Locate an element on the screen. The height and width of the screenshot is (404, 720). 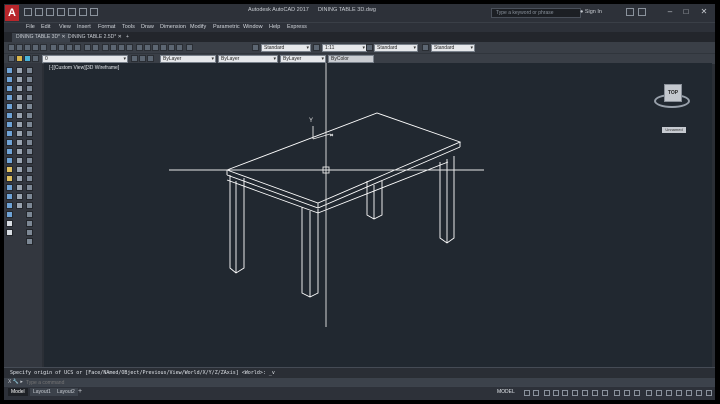
menu-modify: Modify is located at coordinates (198, 27).